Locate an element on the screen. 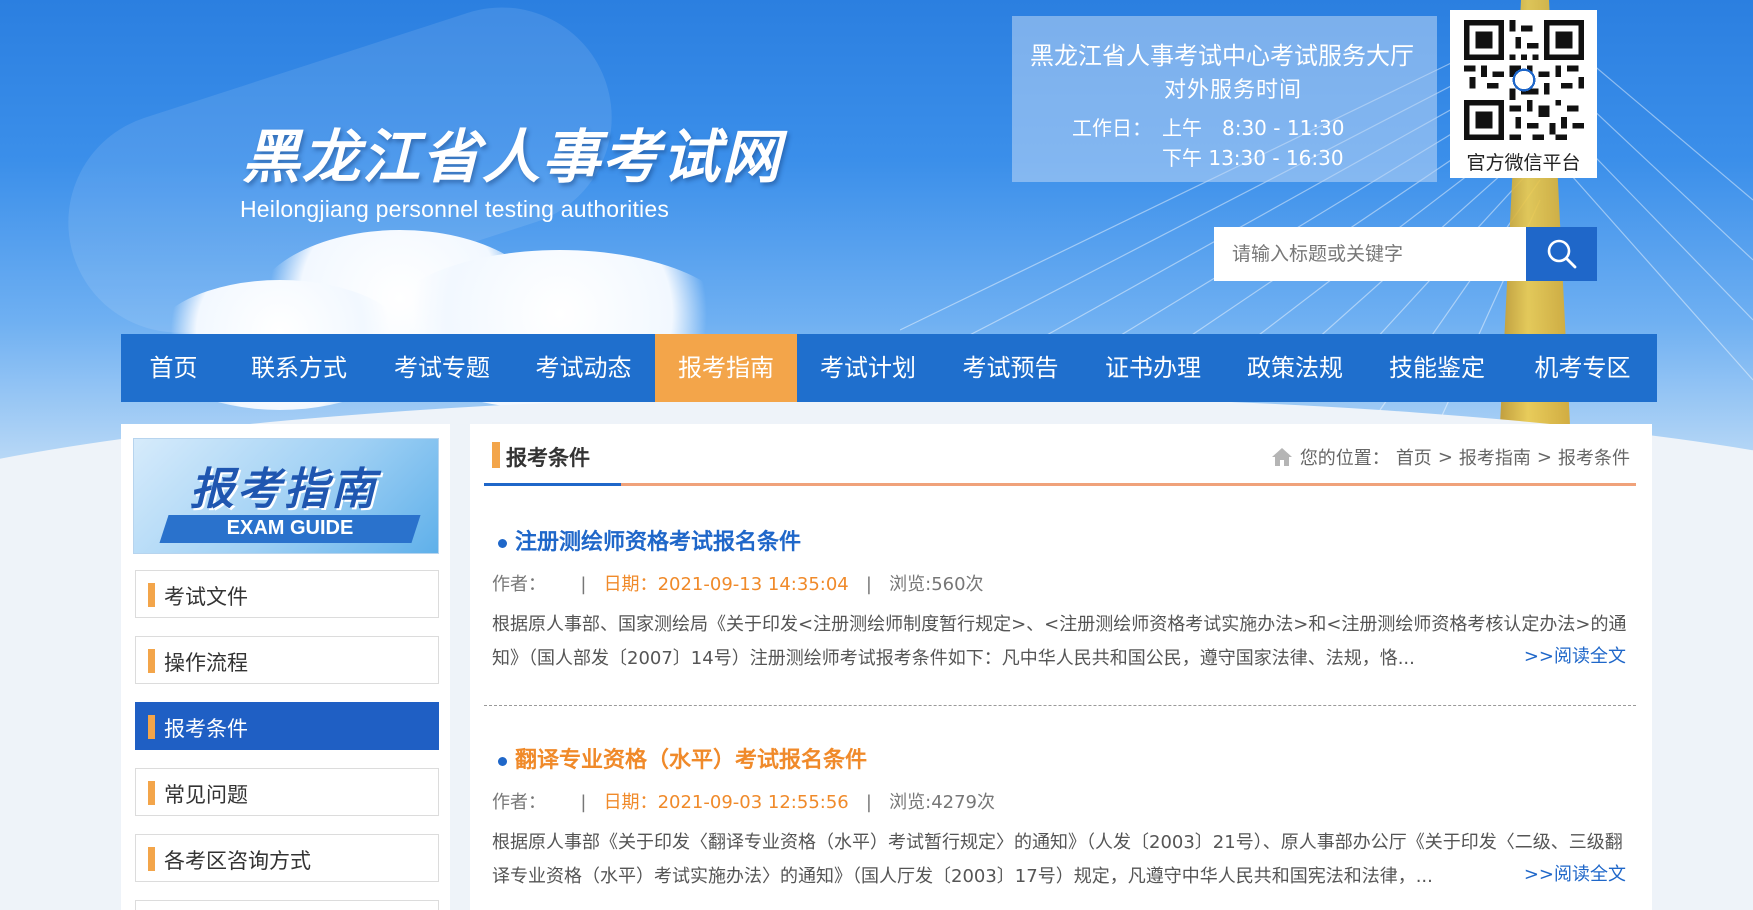 The image size is (1753, 910). nav-item-policies: 政策法规 is located at coordinates (1295, 368).